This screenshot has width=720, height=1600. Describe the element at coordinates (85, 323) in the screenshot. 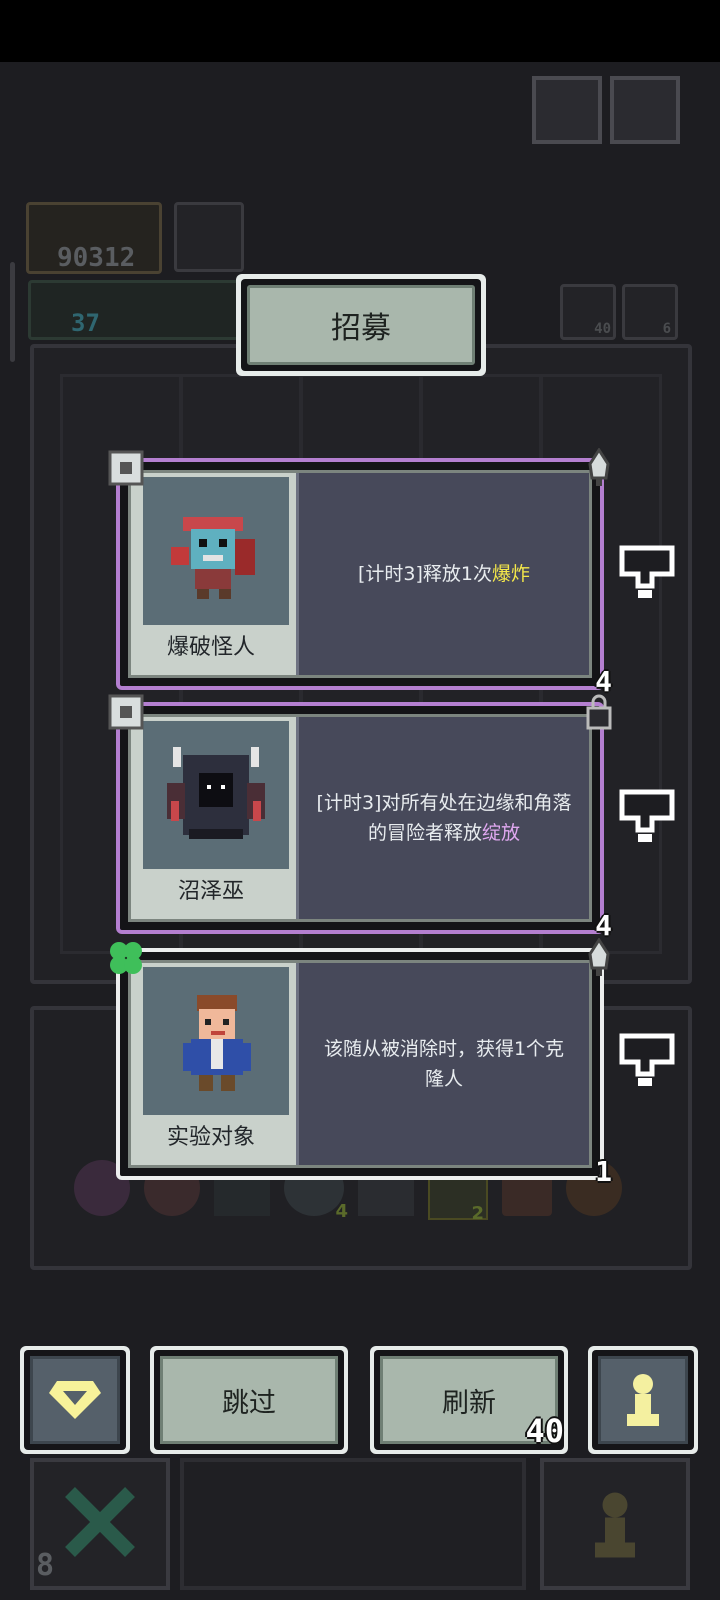

I see `gem-count: 37` at that location.